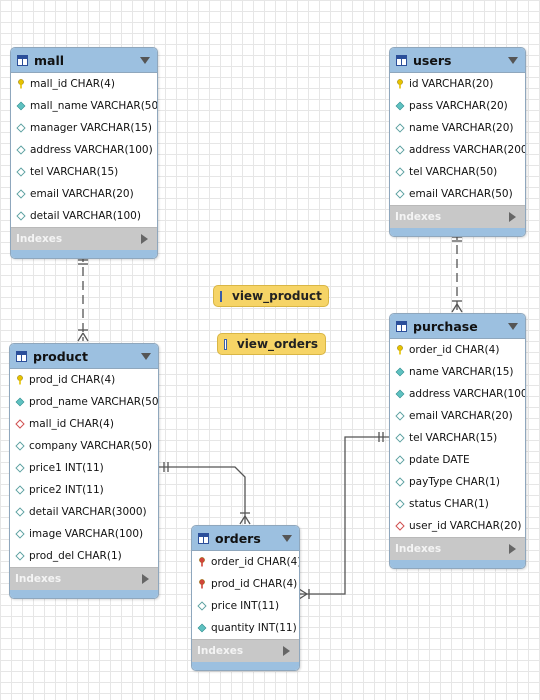  What do you see at coordinates (54, 128) in the screenshot?
I see `column-name: manager` at bounding box center [54, 128].